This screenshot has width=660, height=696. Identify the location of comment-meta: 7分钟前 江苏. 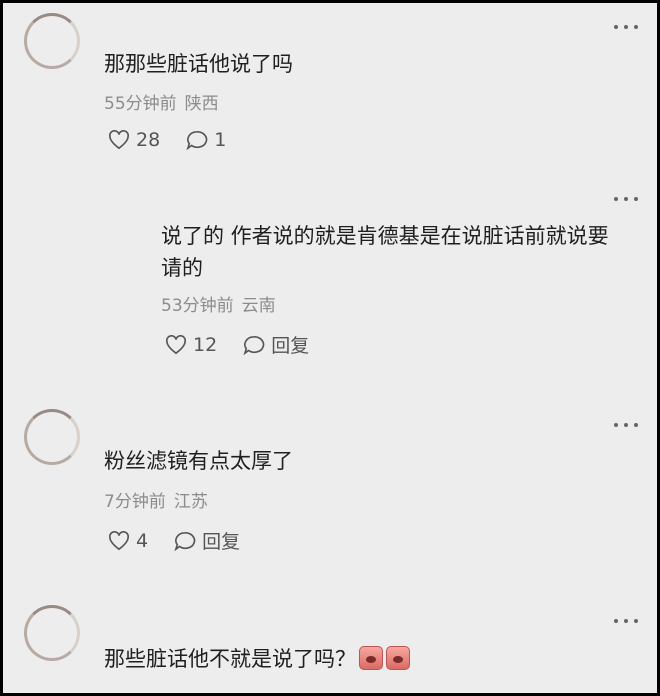
(156, 502).